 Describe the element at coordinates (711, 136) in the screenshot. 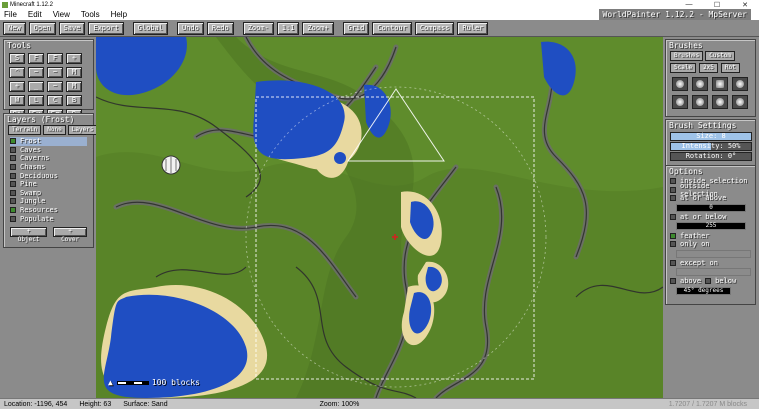

I see `size-slider: Size: 8` at that location.